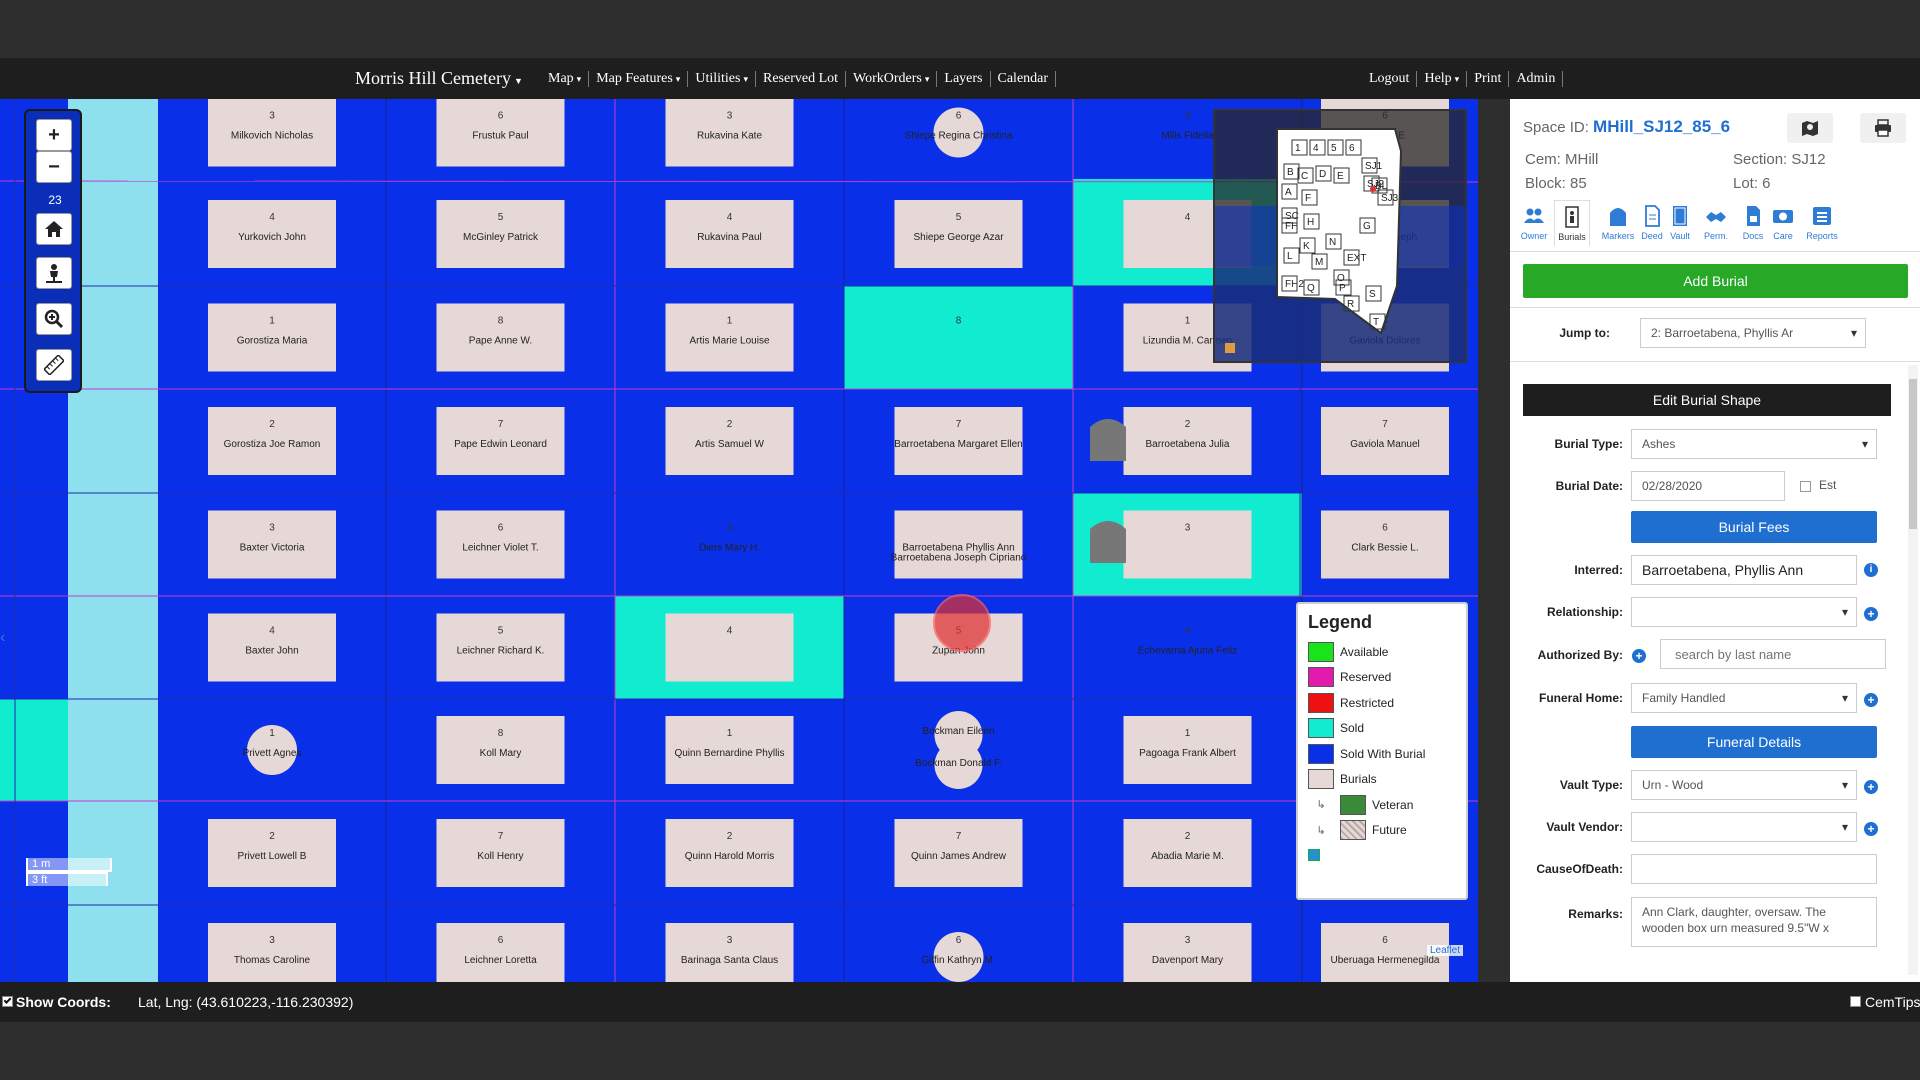 This screenshot has width=1920, height=1080. Describe the element at coordinates (54, 167) in the screenshot. I see `zoom-out-button: −` at that location.